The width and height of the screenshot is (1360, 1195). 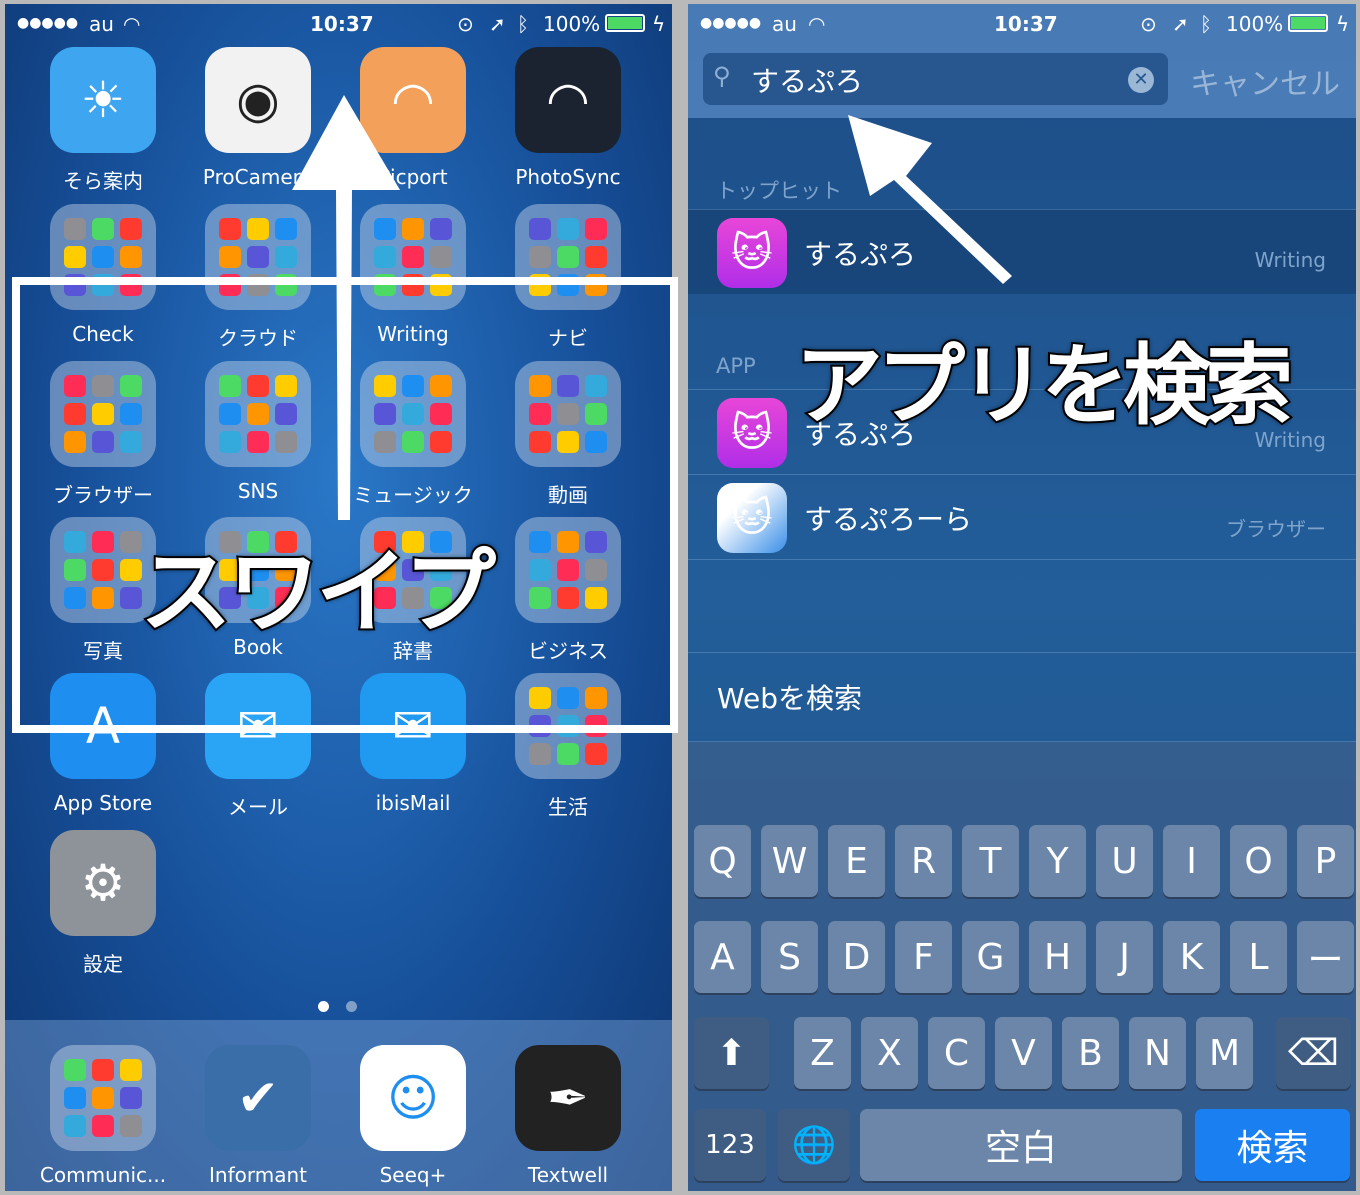 I want to click on search-arrow, so click(x=930, y=199).